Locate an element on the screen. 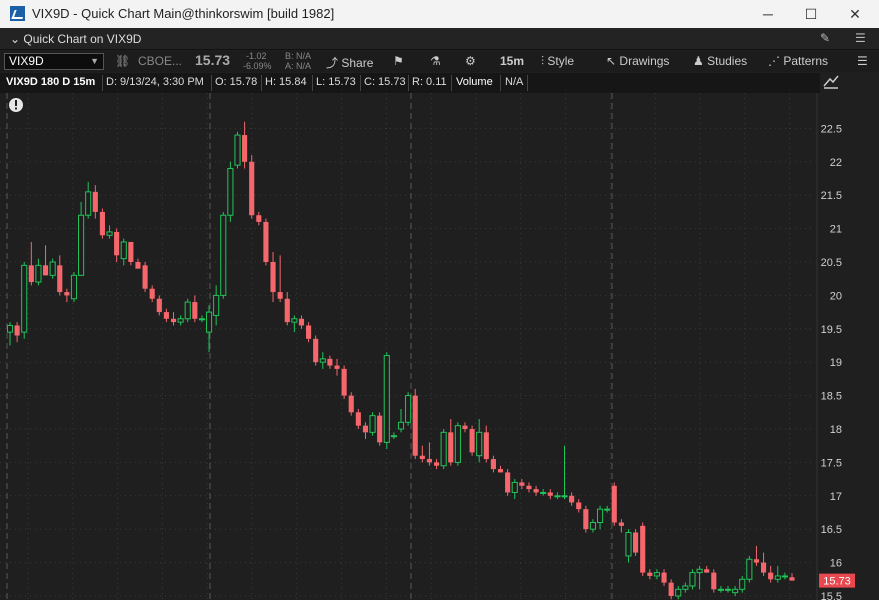  studies-button: ♟ Studies is located at coordinates (720, 61).